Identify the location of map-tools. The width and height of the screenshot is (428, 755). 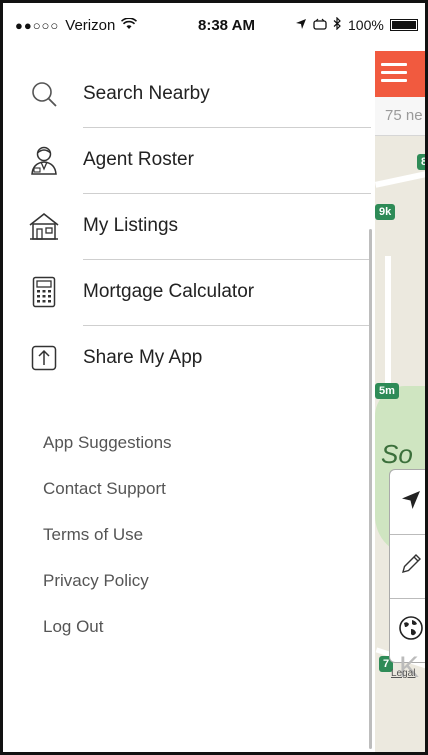
(407, 566).